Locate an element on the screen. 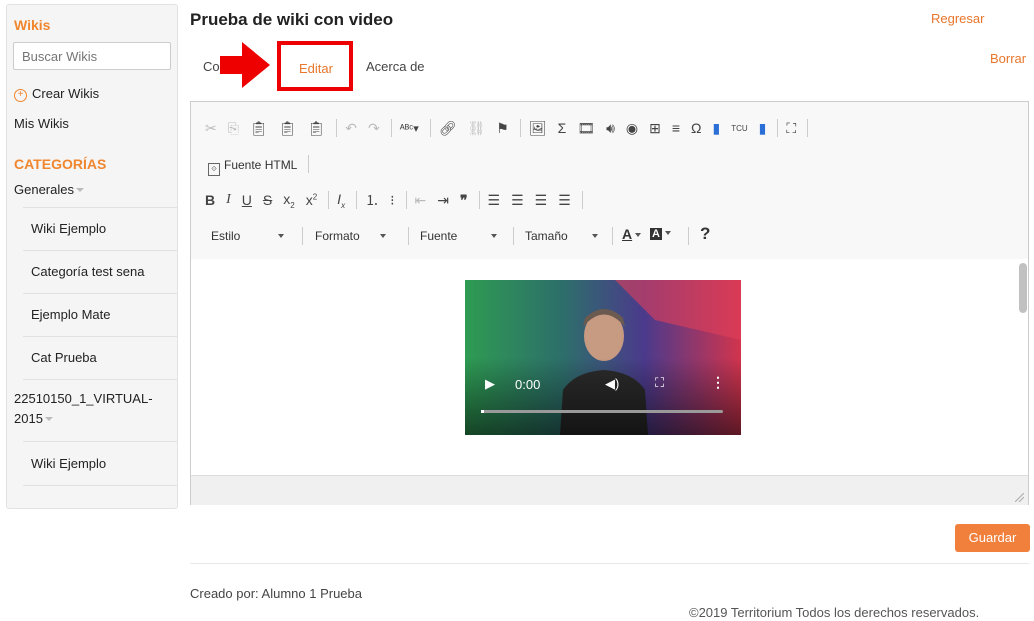  sidebar-item-categoria-test-sena: Categoría test sena is located at coordinates (87, 271).